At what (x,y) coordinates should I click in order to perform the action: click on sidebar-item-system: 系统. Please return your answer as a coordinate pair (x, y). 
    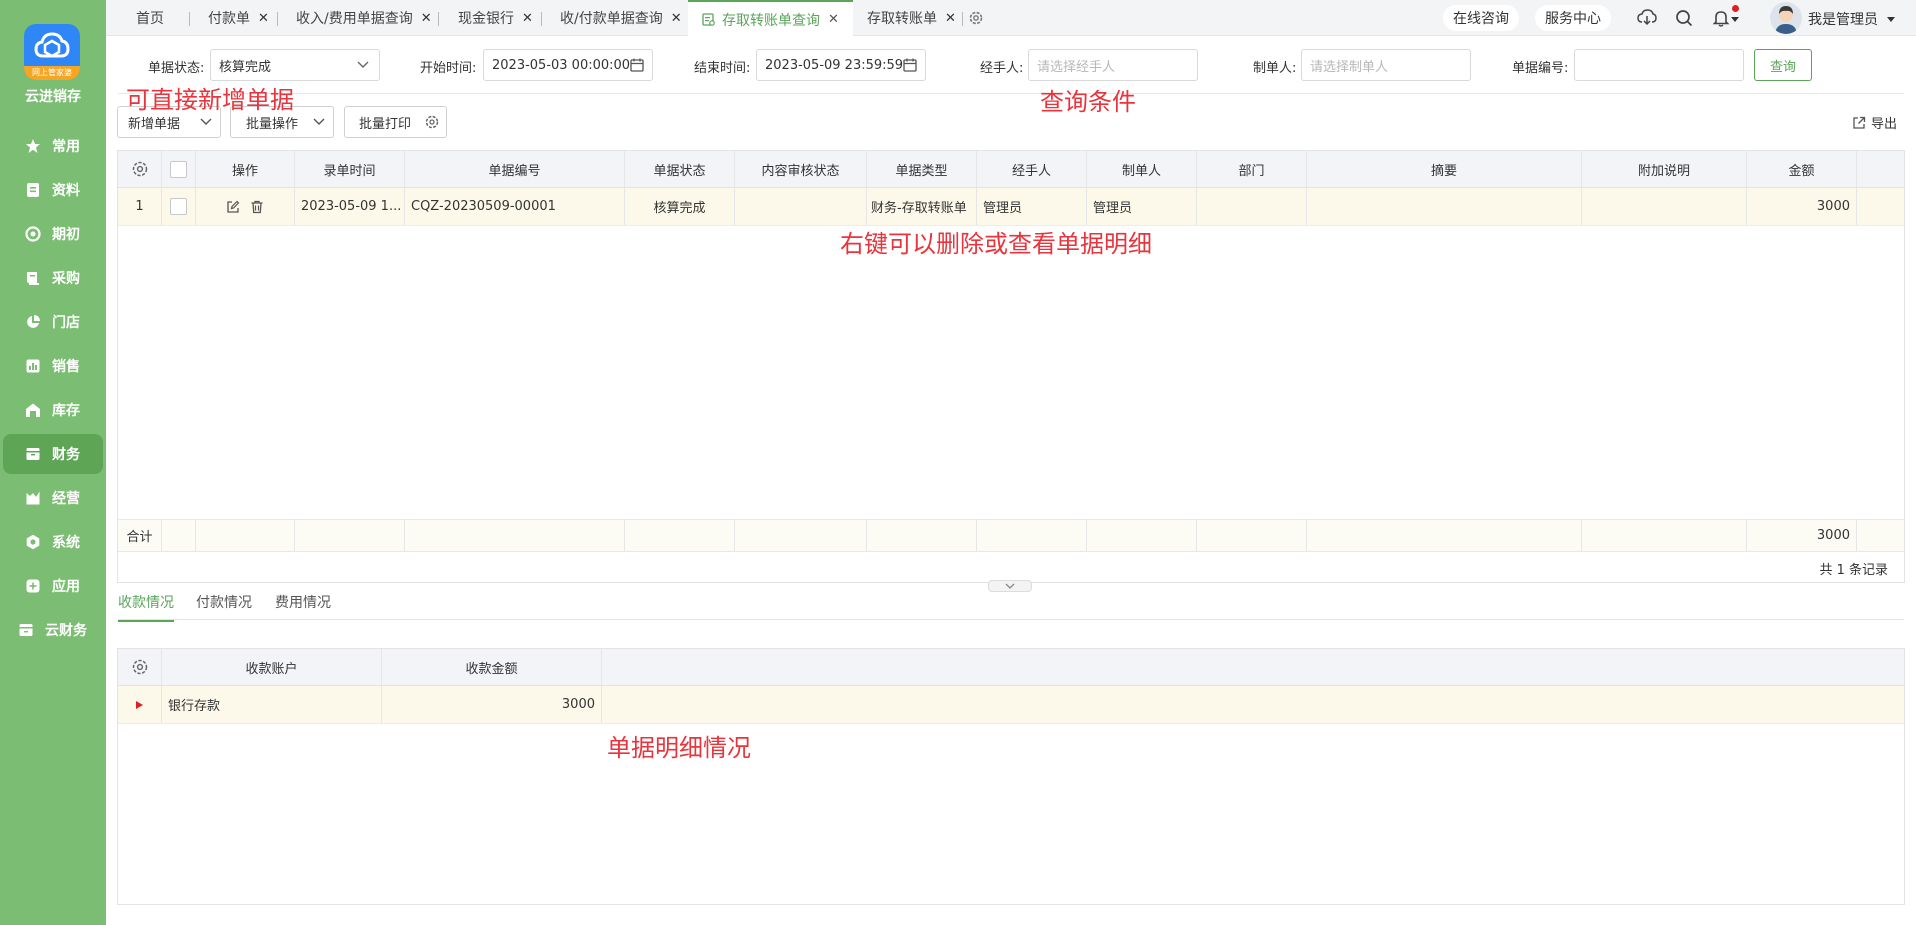
    Looking at the image, I should click on (53, 542).